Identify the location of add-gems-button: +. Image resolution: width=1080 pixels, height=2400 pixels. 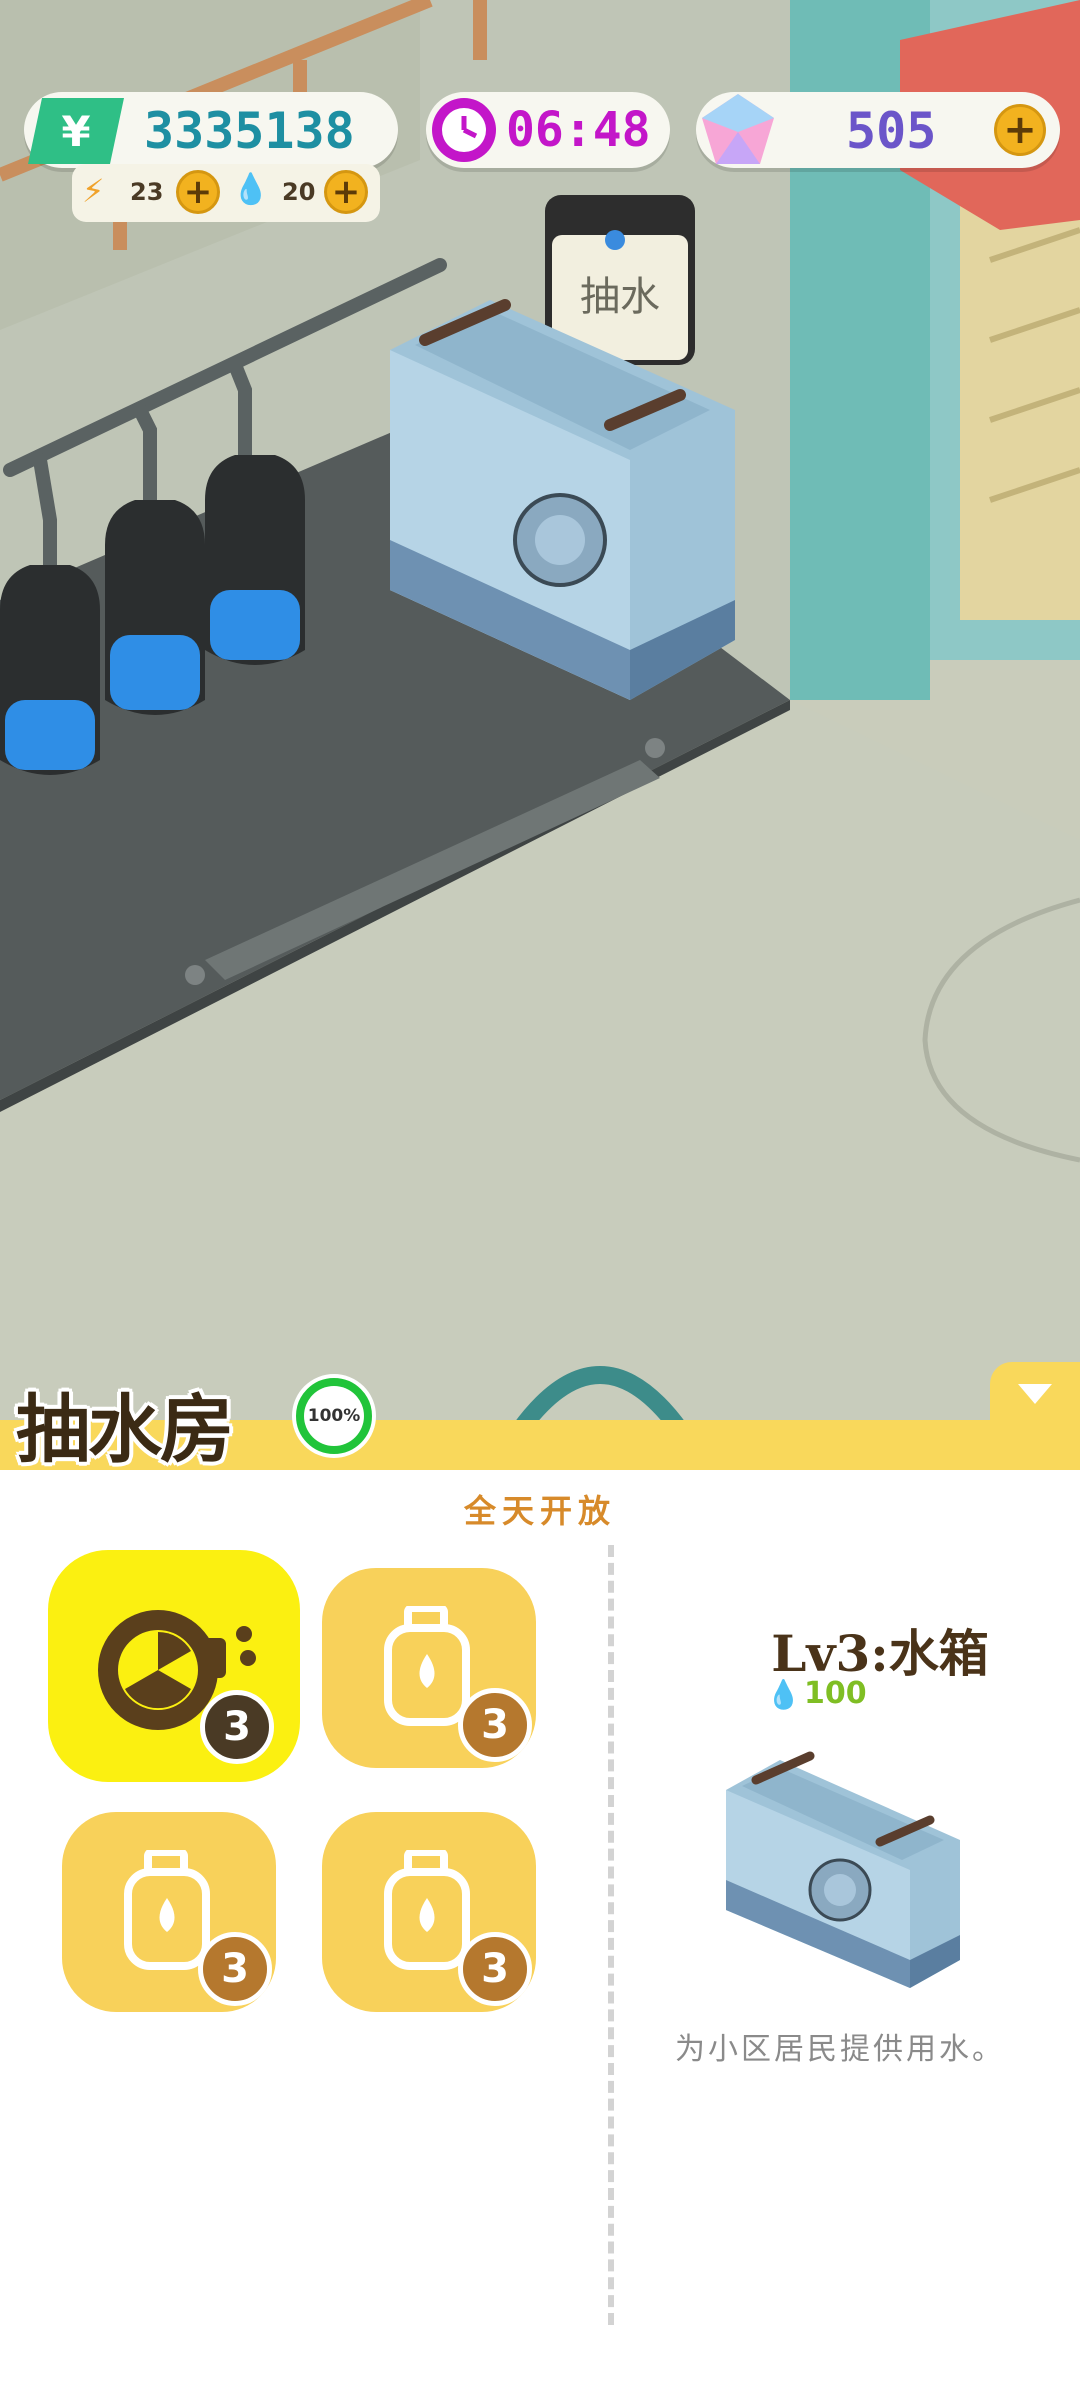
(1020, 130).